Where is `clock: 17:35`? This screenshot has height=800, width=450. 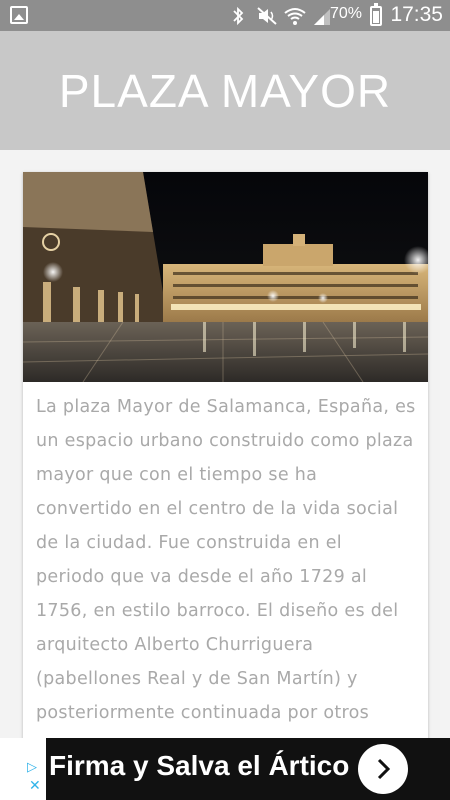
clock: 17:35 is located at coordinates (416, 14).